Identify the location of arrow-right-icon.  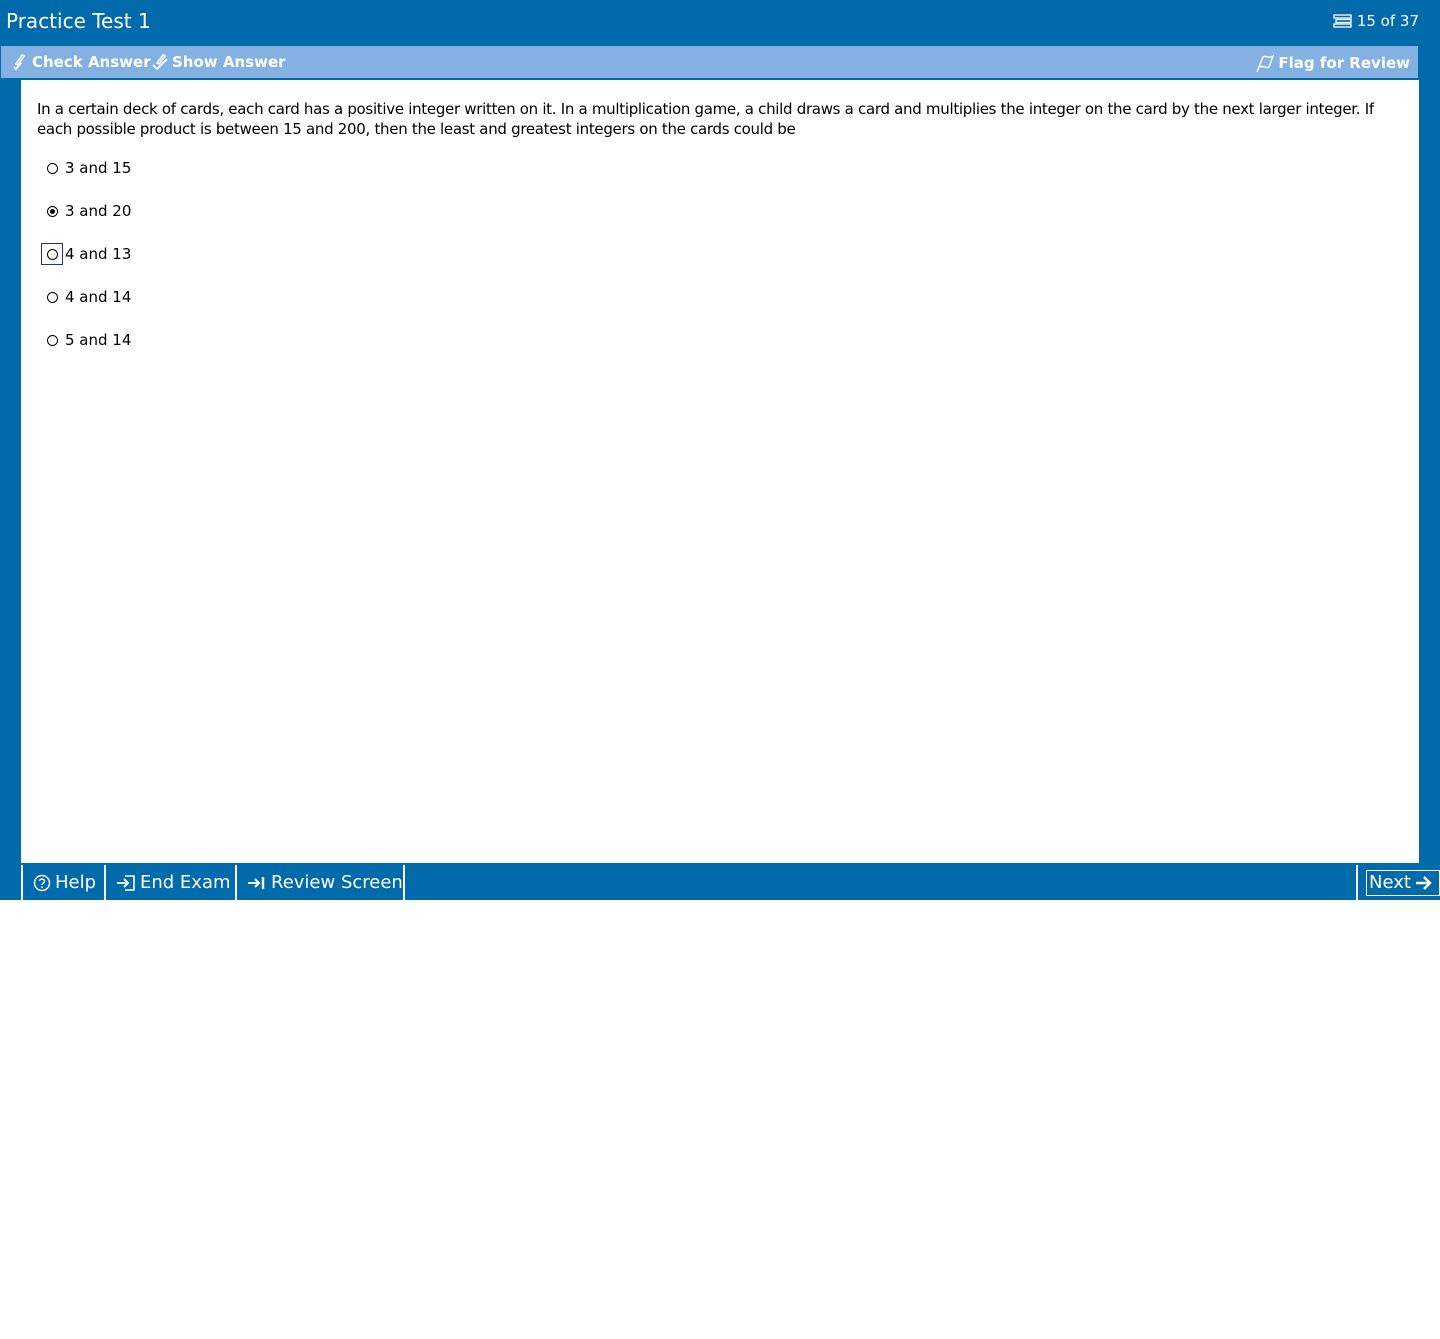
(1426, 883).